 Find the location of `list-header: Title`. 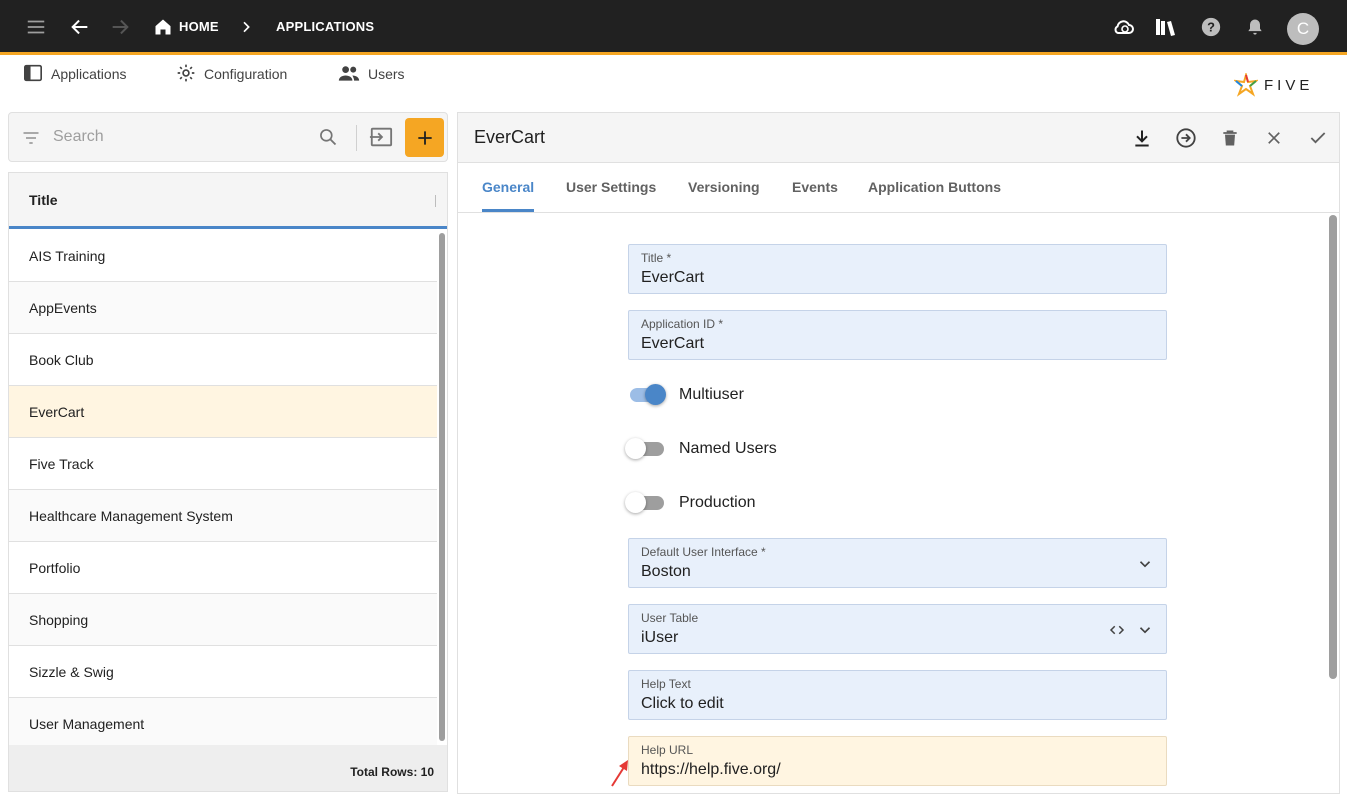

list-header: Title is located at coordinates (228, 201).